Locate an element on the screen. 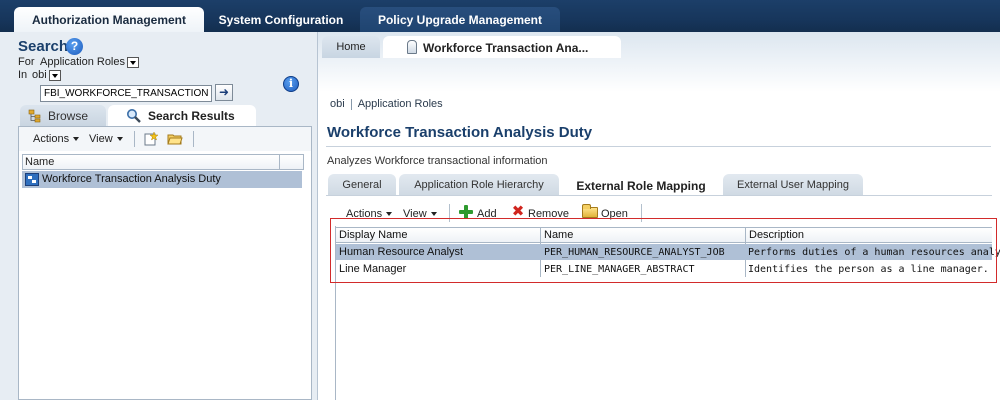 The width and height of the screenshot is (1000, 400). column-header-spacer is located at coordinates (291, 162).